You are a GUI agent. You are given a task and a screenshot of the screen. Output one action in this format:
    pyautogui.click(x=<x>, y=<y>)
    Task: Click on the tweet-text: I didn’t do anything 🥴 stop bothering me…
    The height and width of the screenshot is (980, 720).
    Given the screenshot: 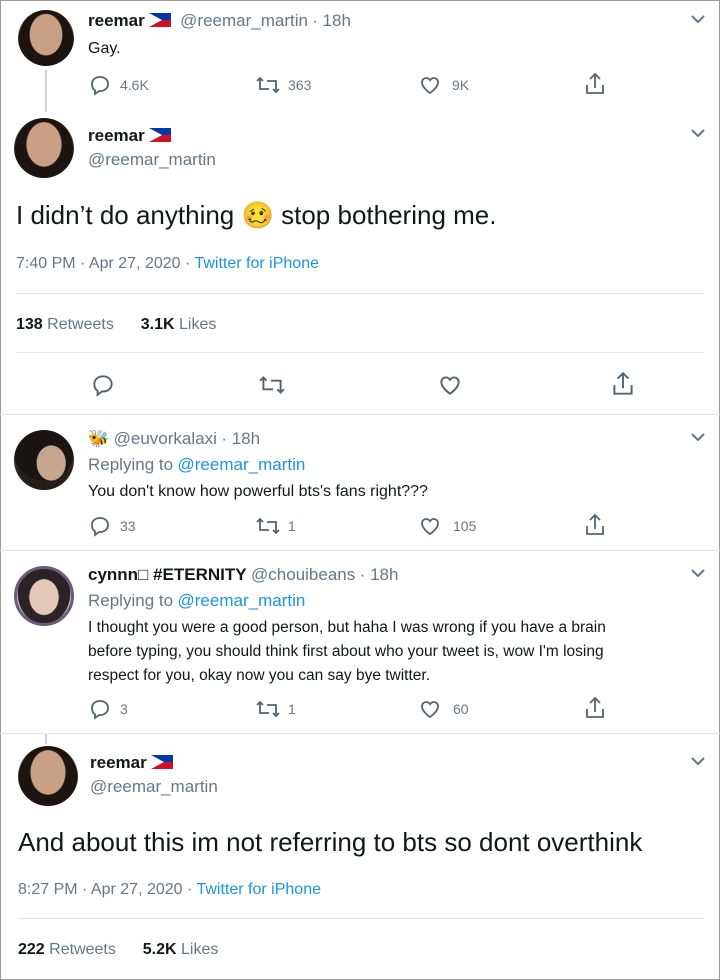 What is the action you would take?
    pyautogui.click(x=256, y=215)
    